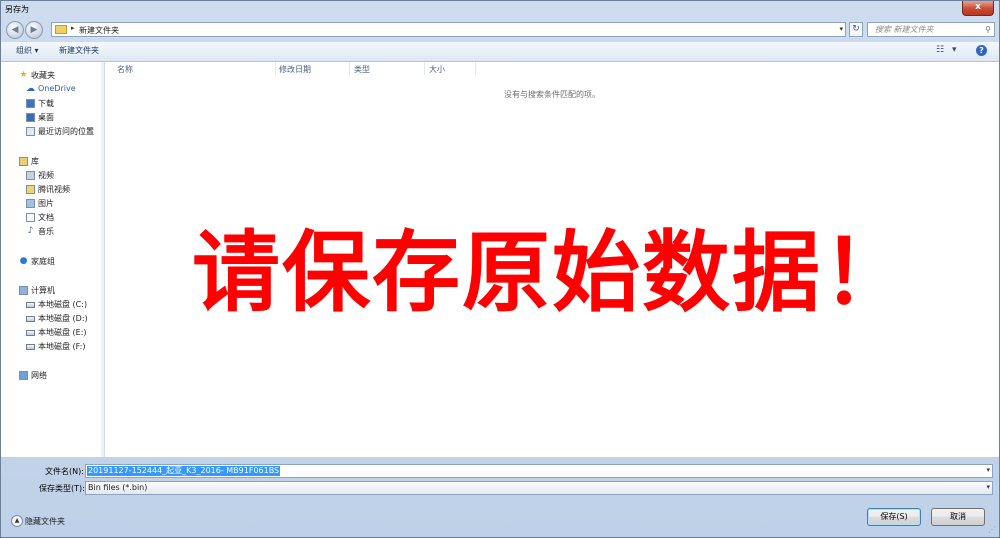 The width and height of the screenshot is (1000, 538). I want to click on sidebar-item-desktop: 桌面, so click(51, 117).